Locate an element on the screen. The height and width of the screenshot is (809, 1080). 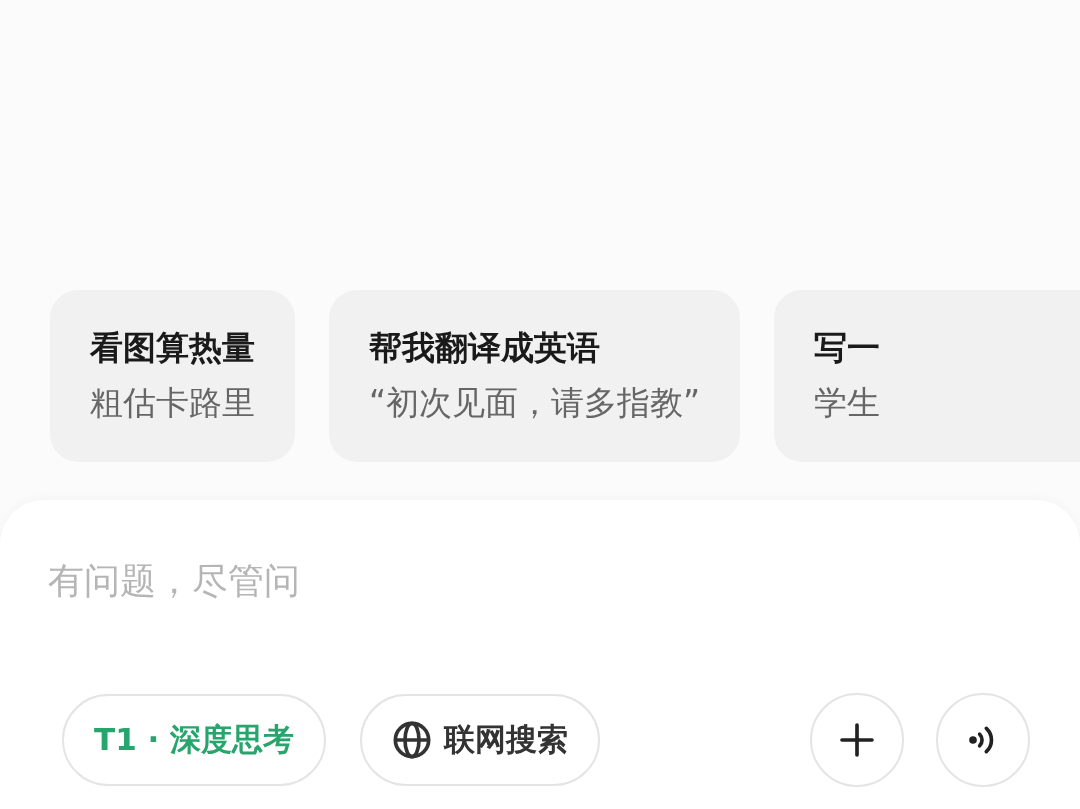
suggestion-title: 帮我翻译成英语 is located at coordinates (485, 348).